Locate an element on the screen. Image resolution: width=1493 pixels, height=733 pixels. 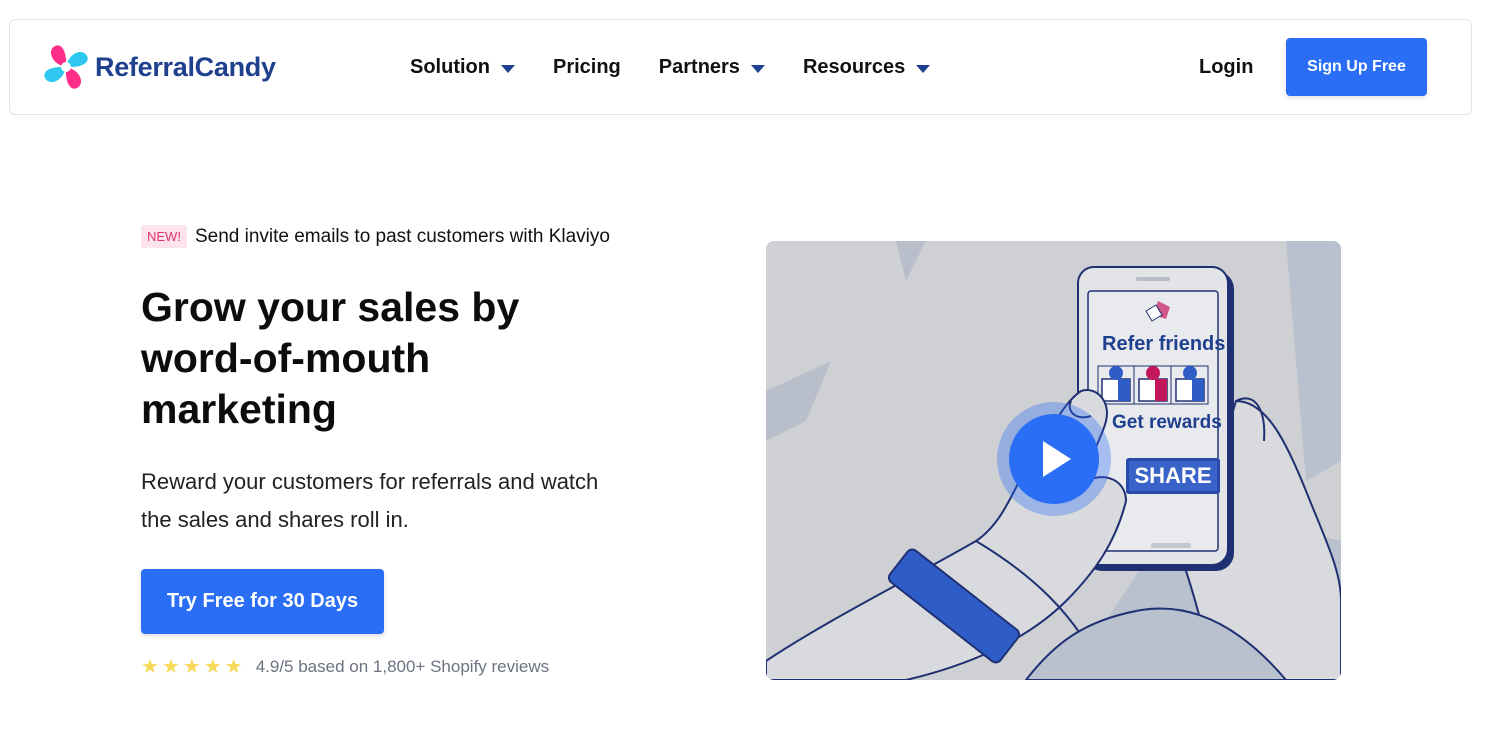
nav-item-partners: Partners is located at coordinates (712, 67).